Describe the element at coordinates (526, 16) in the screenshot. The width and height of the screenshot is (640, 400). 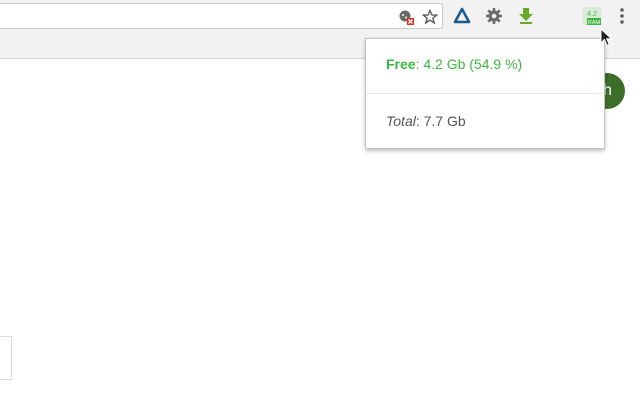
I see `download-arrow-icon` at that location.